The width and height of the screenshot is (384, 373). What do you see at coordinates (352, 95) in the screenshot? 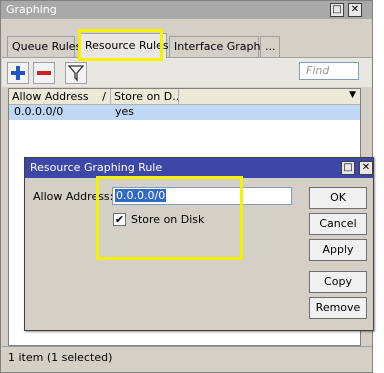
I see `column-chooser-icon: ▼` at bounding box center [352, 95].